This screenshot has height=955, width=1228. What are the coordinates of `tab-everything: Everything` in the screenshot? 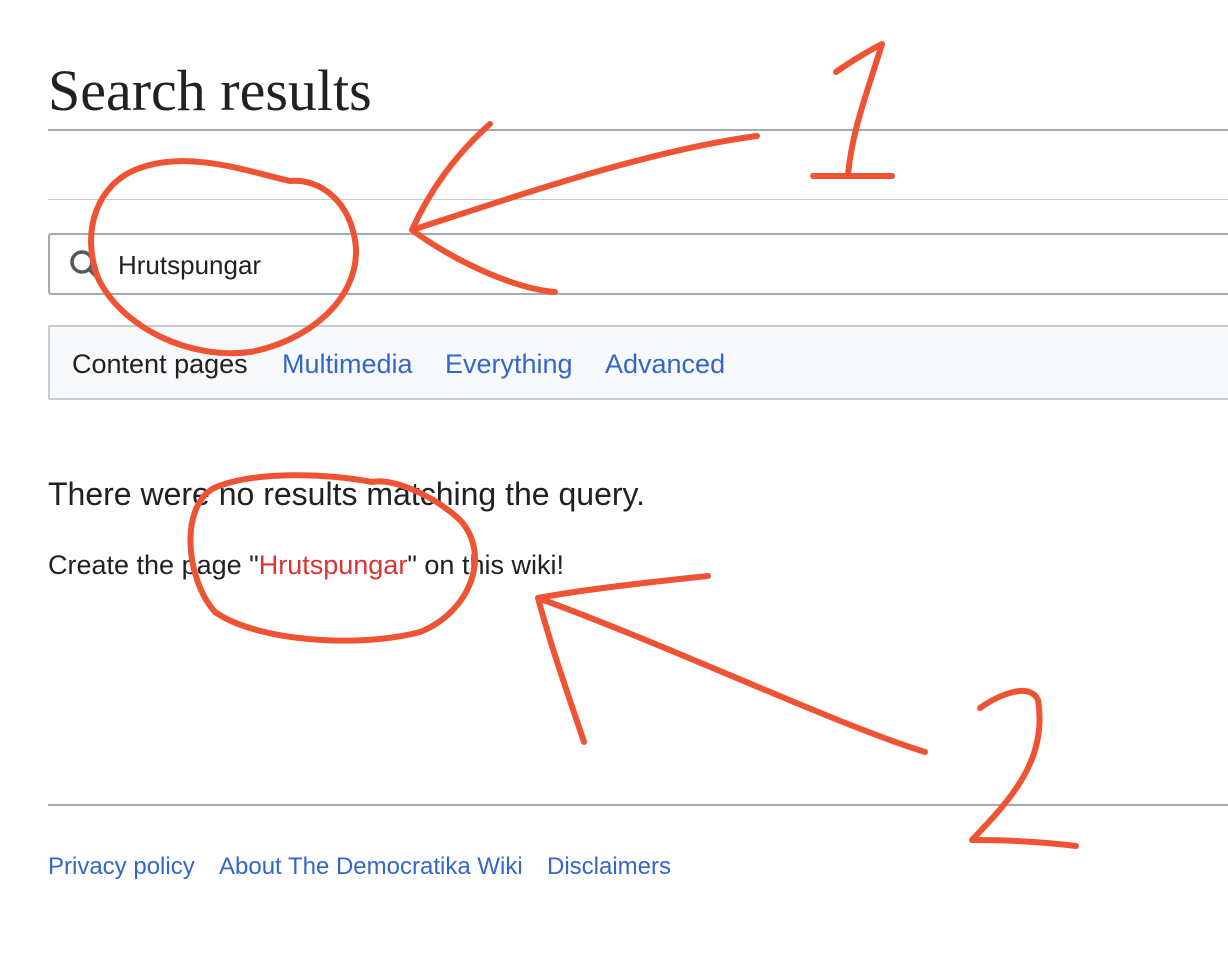 It's located at (509, 364).